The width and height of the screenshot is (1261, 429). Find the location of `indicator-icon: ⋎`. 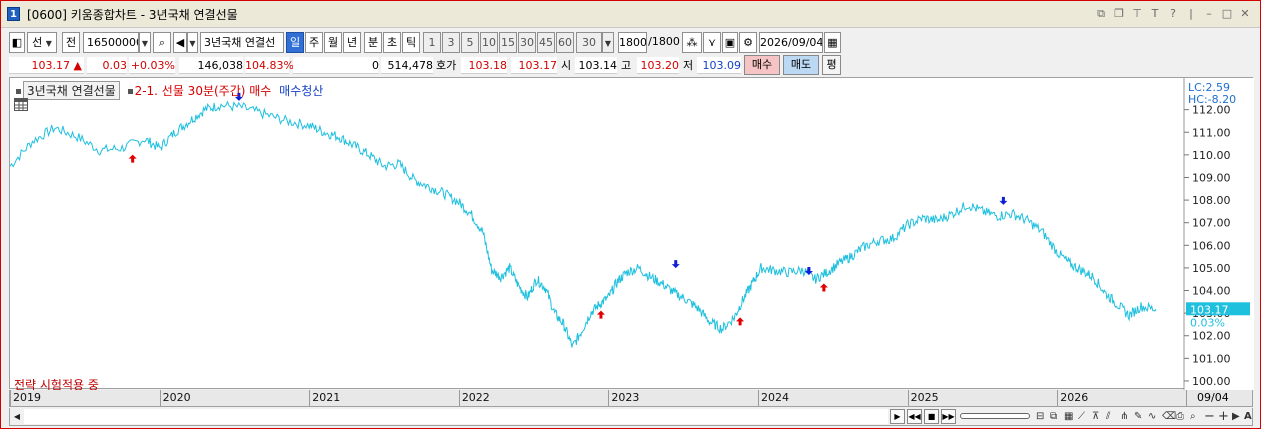

indicator-icon: ⋎ is located at coordinates (712, 42).